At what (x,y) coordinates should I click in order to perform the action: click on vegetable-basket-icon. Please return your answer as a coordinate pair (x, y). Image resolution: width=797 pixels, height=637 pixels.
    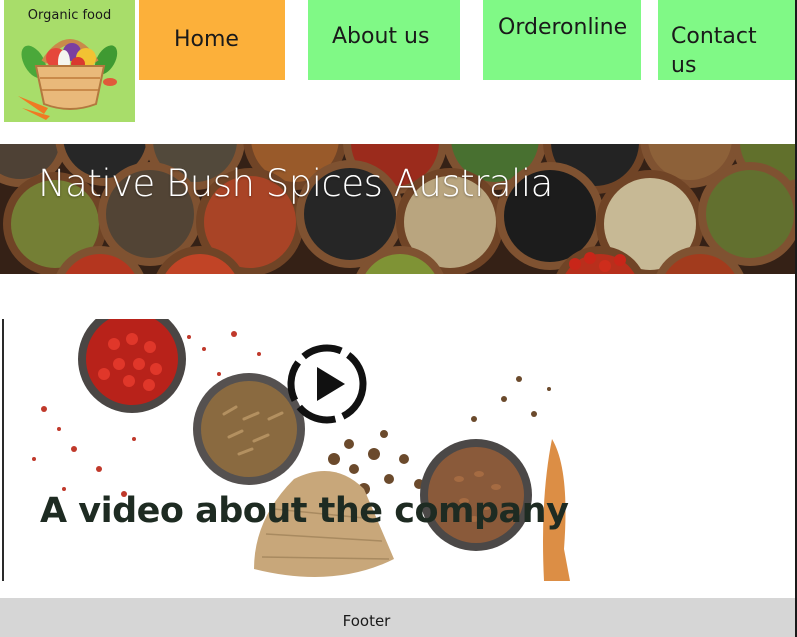
    Looking at the image, I should click on (68, 79).